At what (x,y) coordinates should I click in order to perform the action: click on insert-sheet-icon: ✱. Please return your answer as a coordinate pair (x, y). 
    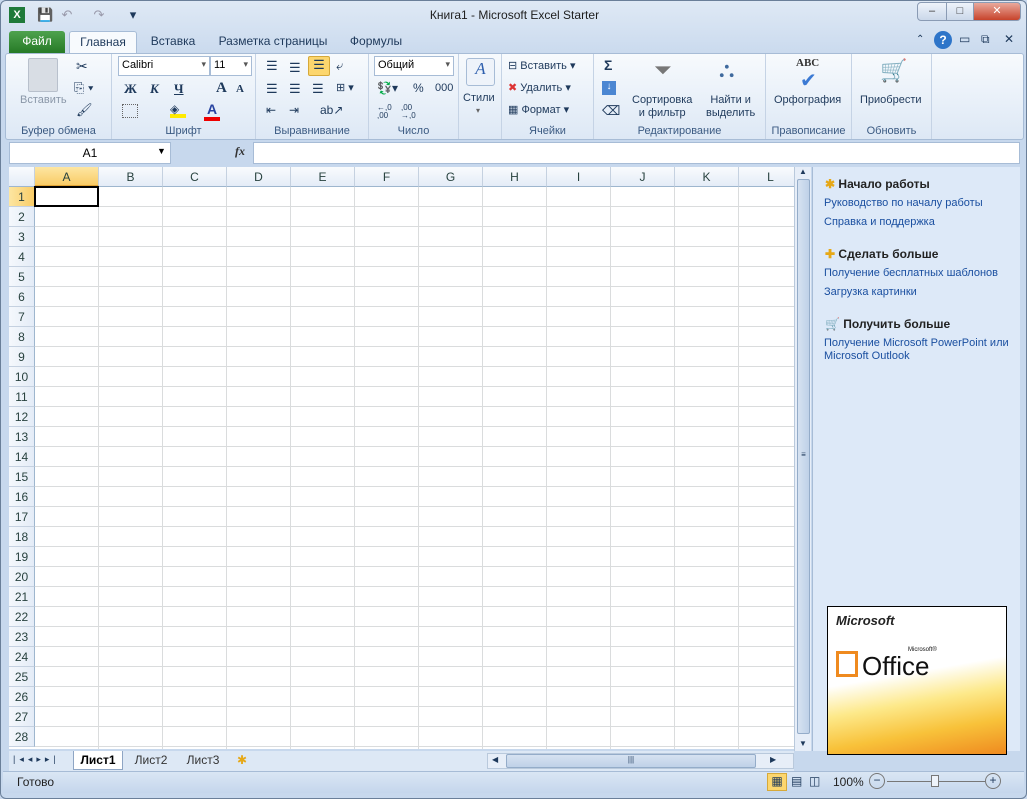
    Looking at the image, I should click on (242, 760).